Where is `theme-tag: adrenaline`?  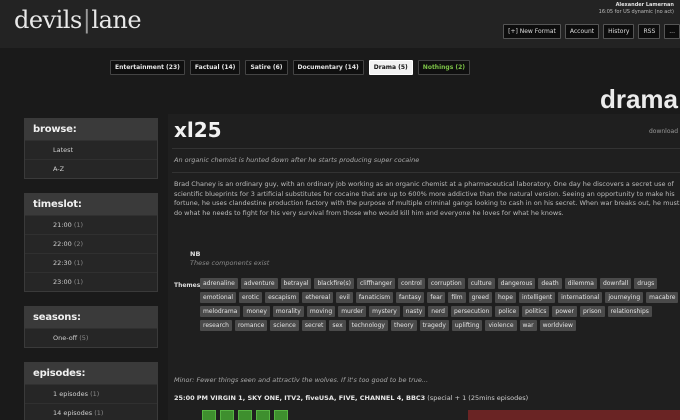 theme-tag: adrenaline is located at coordinates (219, 283).